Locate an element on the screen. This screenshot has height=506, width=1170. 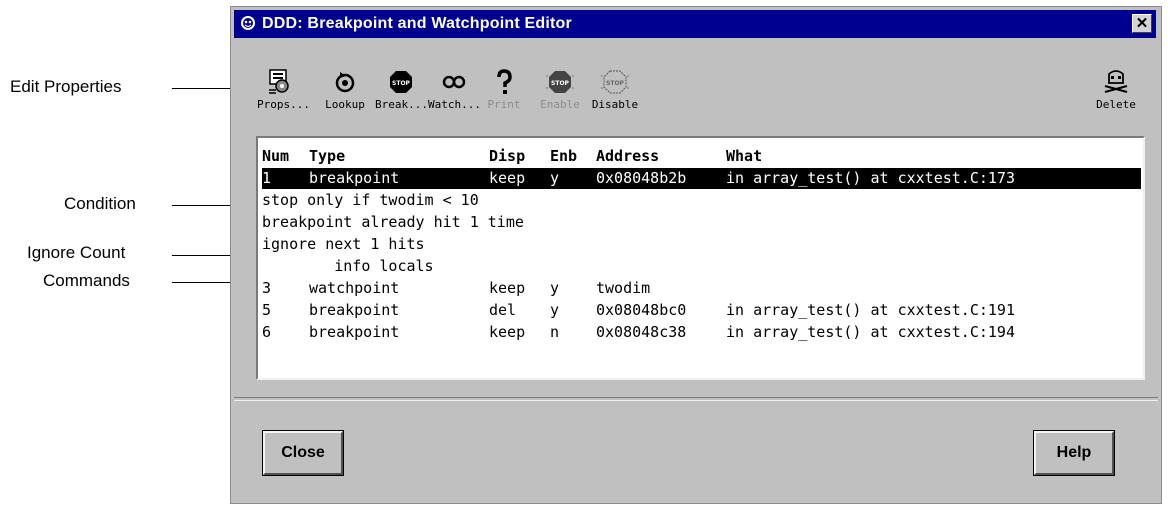
cell-what: in array_test() at cxxtest.C:173 is located at coordinates (870, 178).